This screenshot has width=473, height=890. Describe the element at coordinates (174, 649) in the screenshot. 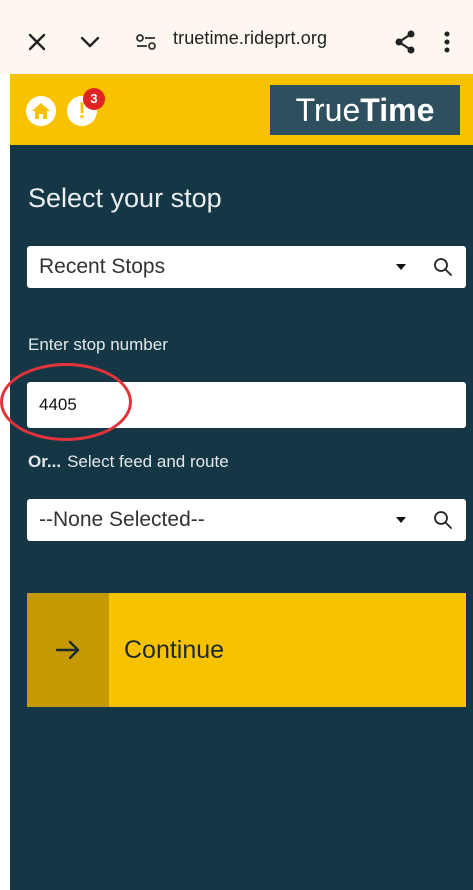

I see `continue-label: Continue` at that location.